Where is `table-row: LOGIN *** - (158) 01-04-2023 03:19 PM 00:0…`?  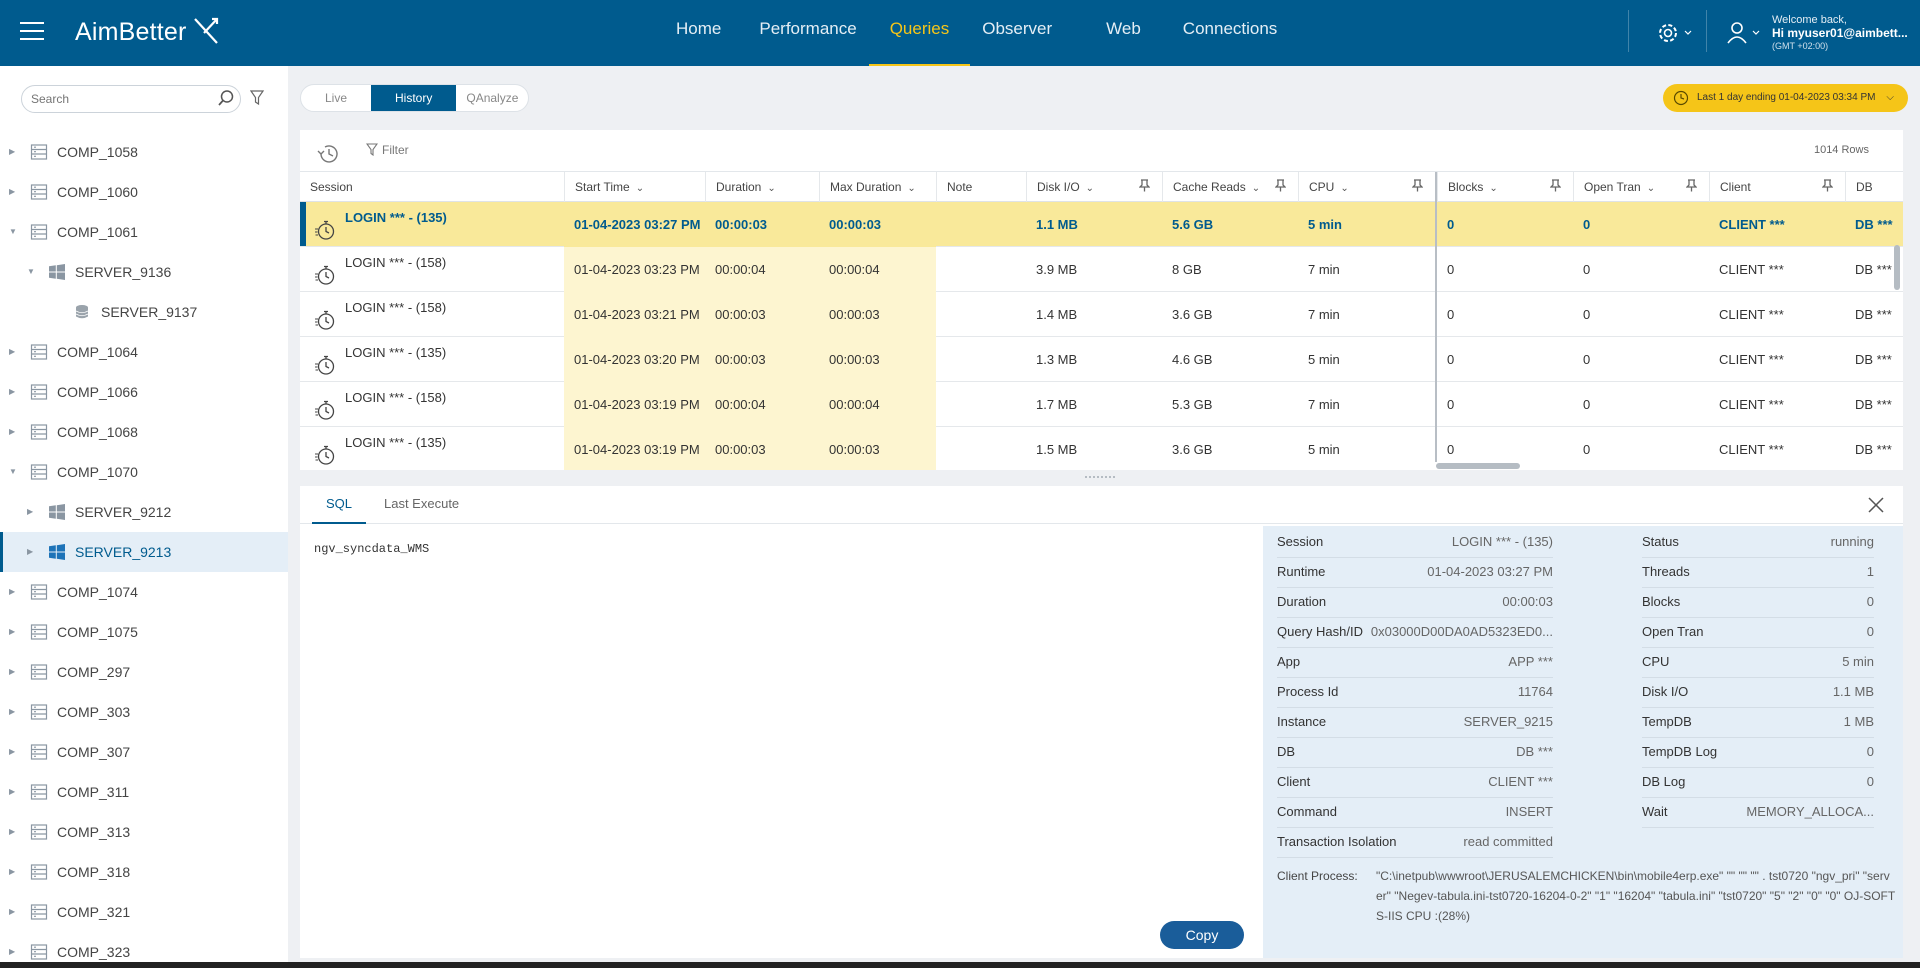 table-row: LOGIN *** - (158) 01-04-2023 03:19 PM 00:0… is located at coordinates (1101, 404).